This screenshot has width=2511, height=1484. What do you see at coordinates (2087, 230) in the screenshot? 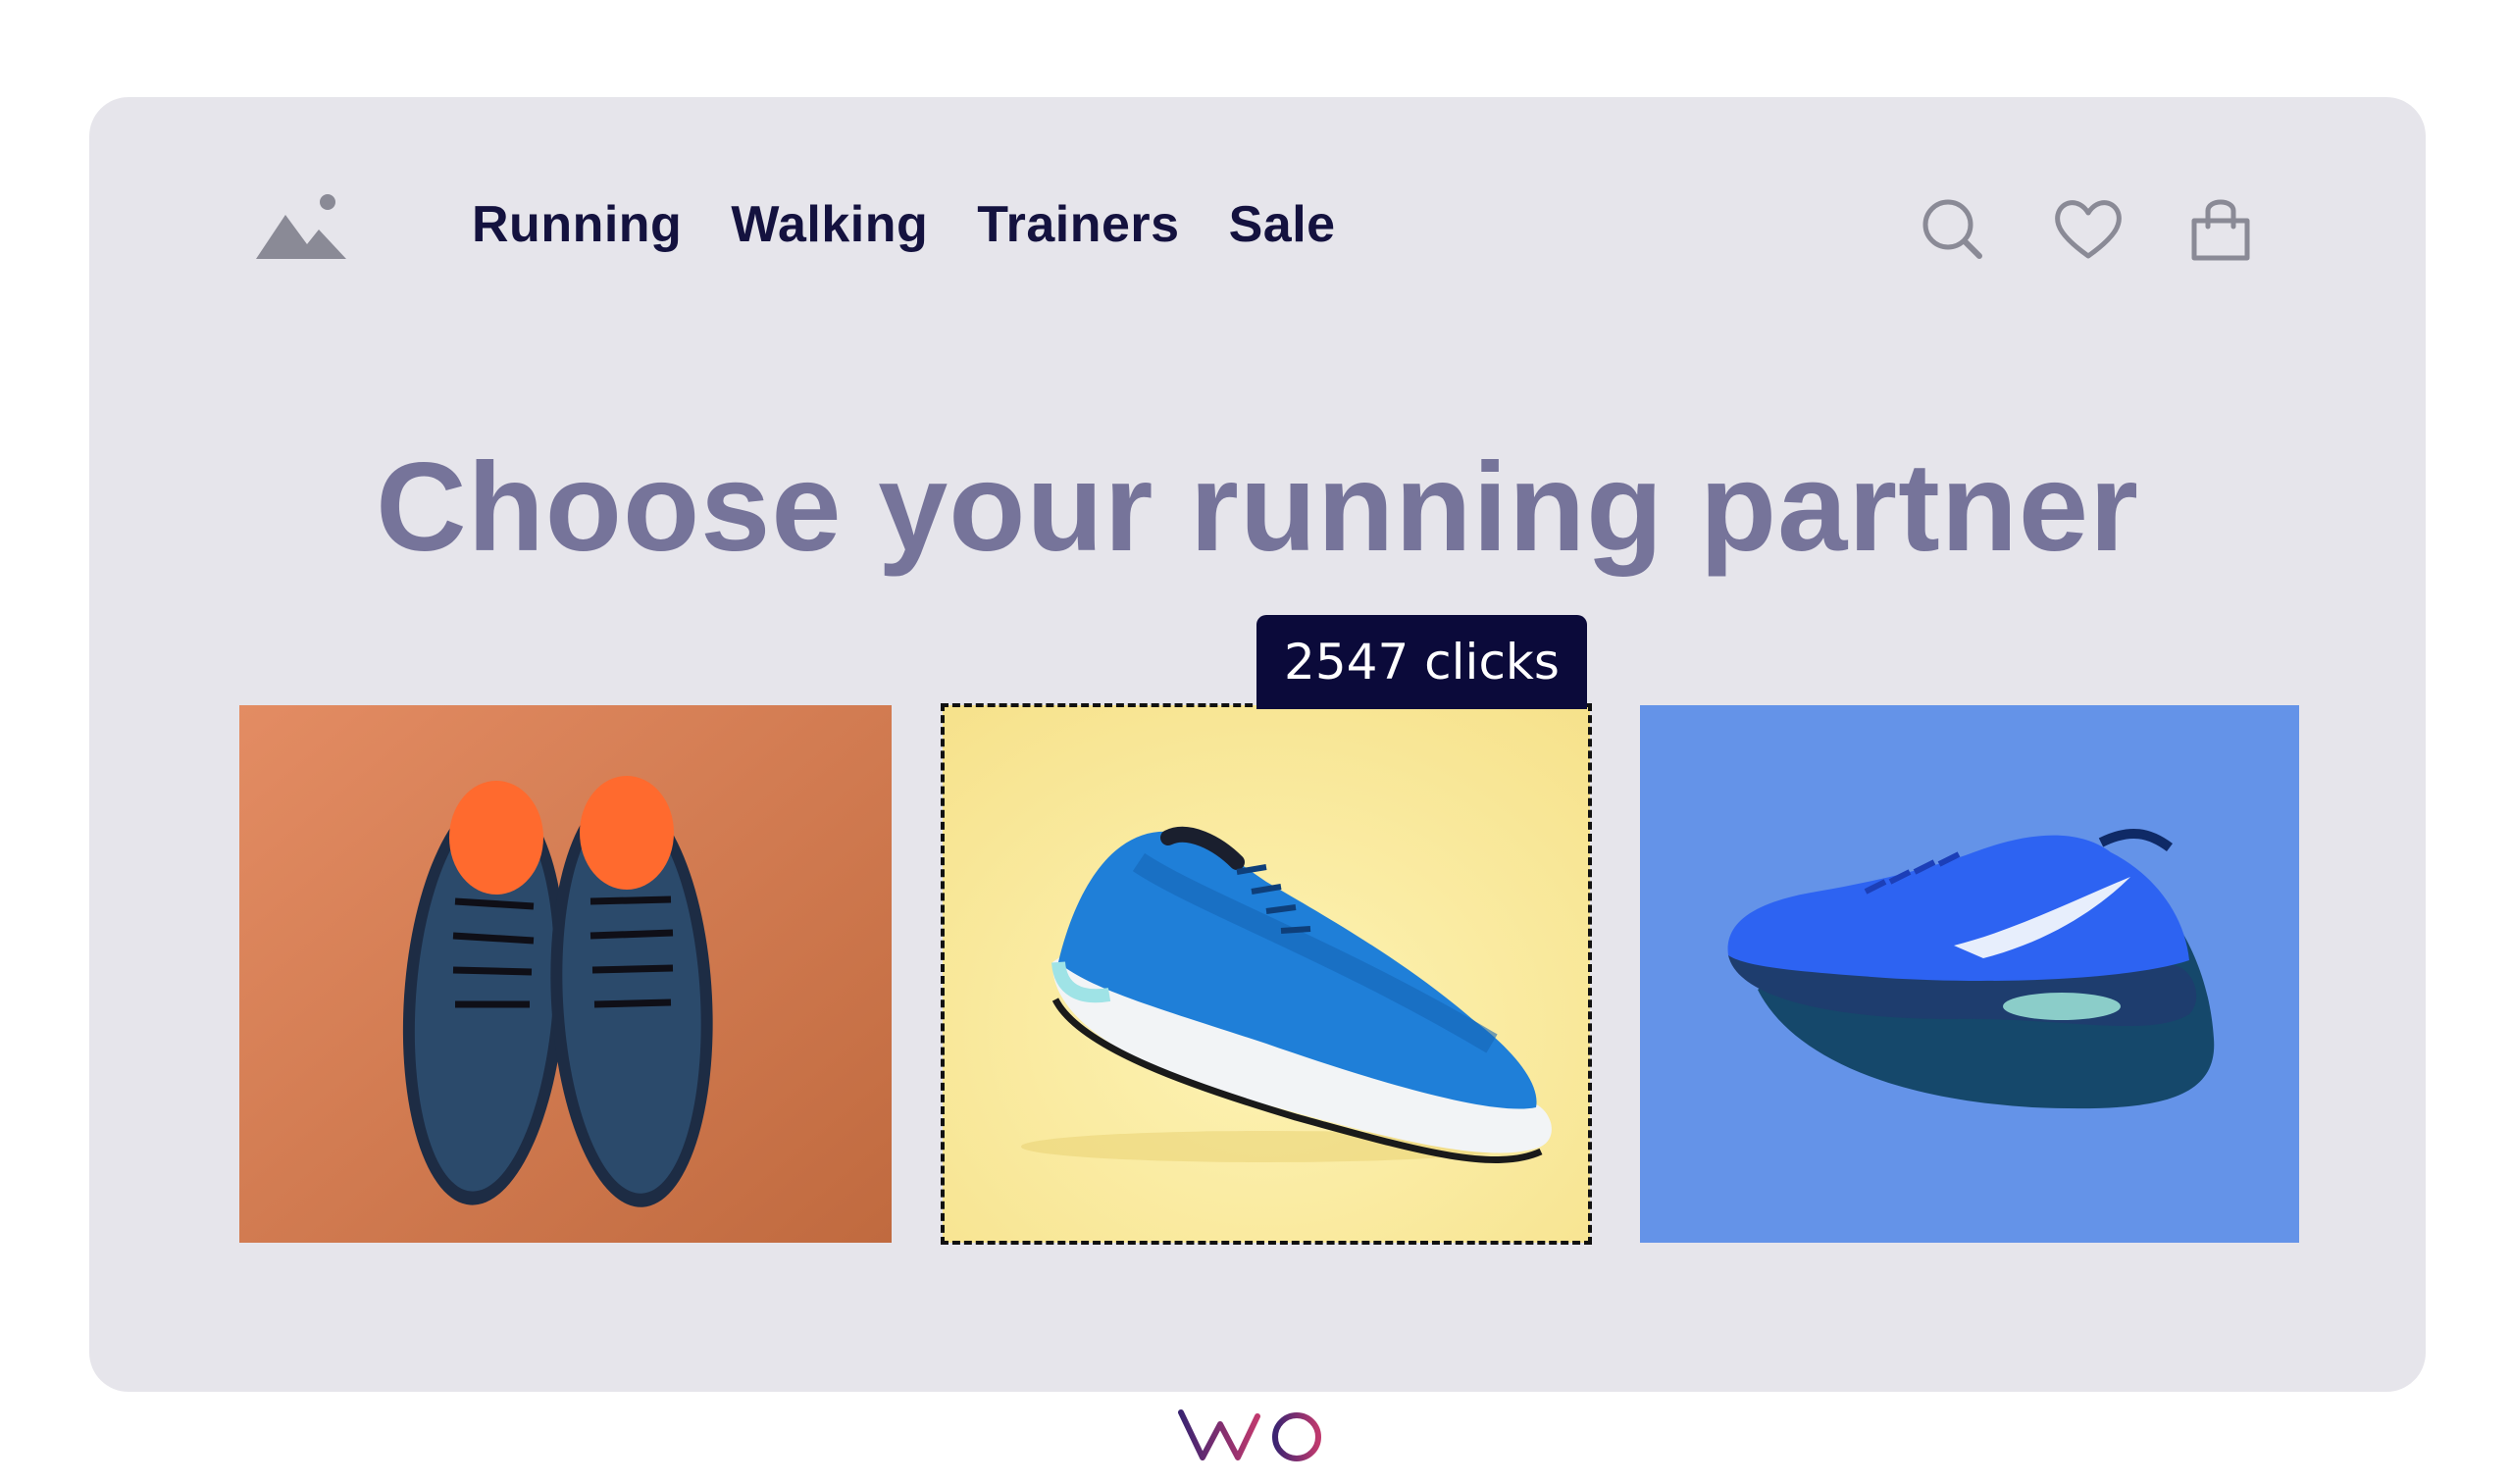
I see `heart-icon` at bounding box center [2087, 230].